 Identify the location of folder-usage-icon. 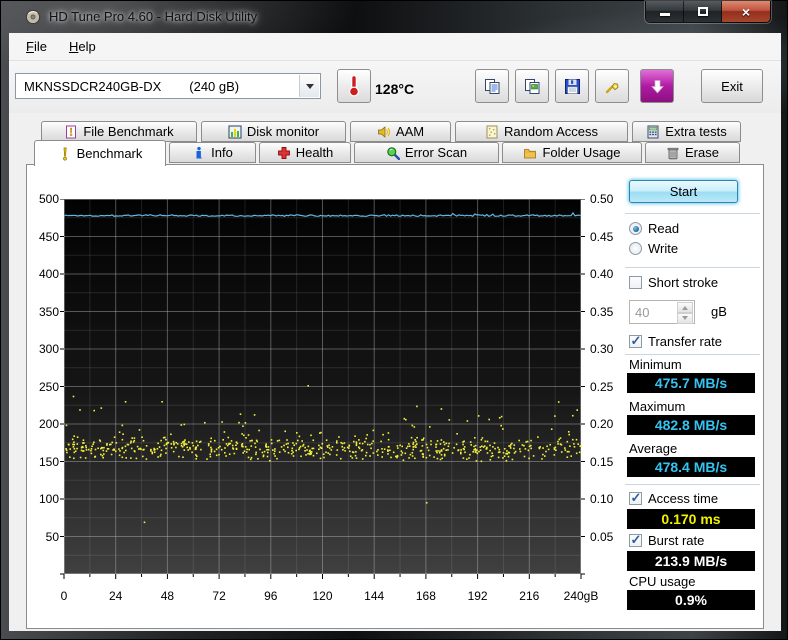
(530, 153).